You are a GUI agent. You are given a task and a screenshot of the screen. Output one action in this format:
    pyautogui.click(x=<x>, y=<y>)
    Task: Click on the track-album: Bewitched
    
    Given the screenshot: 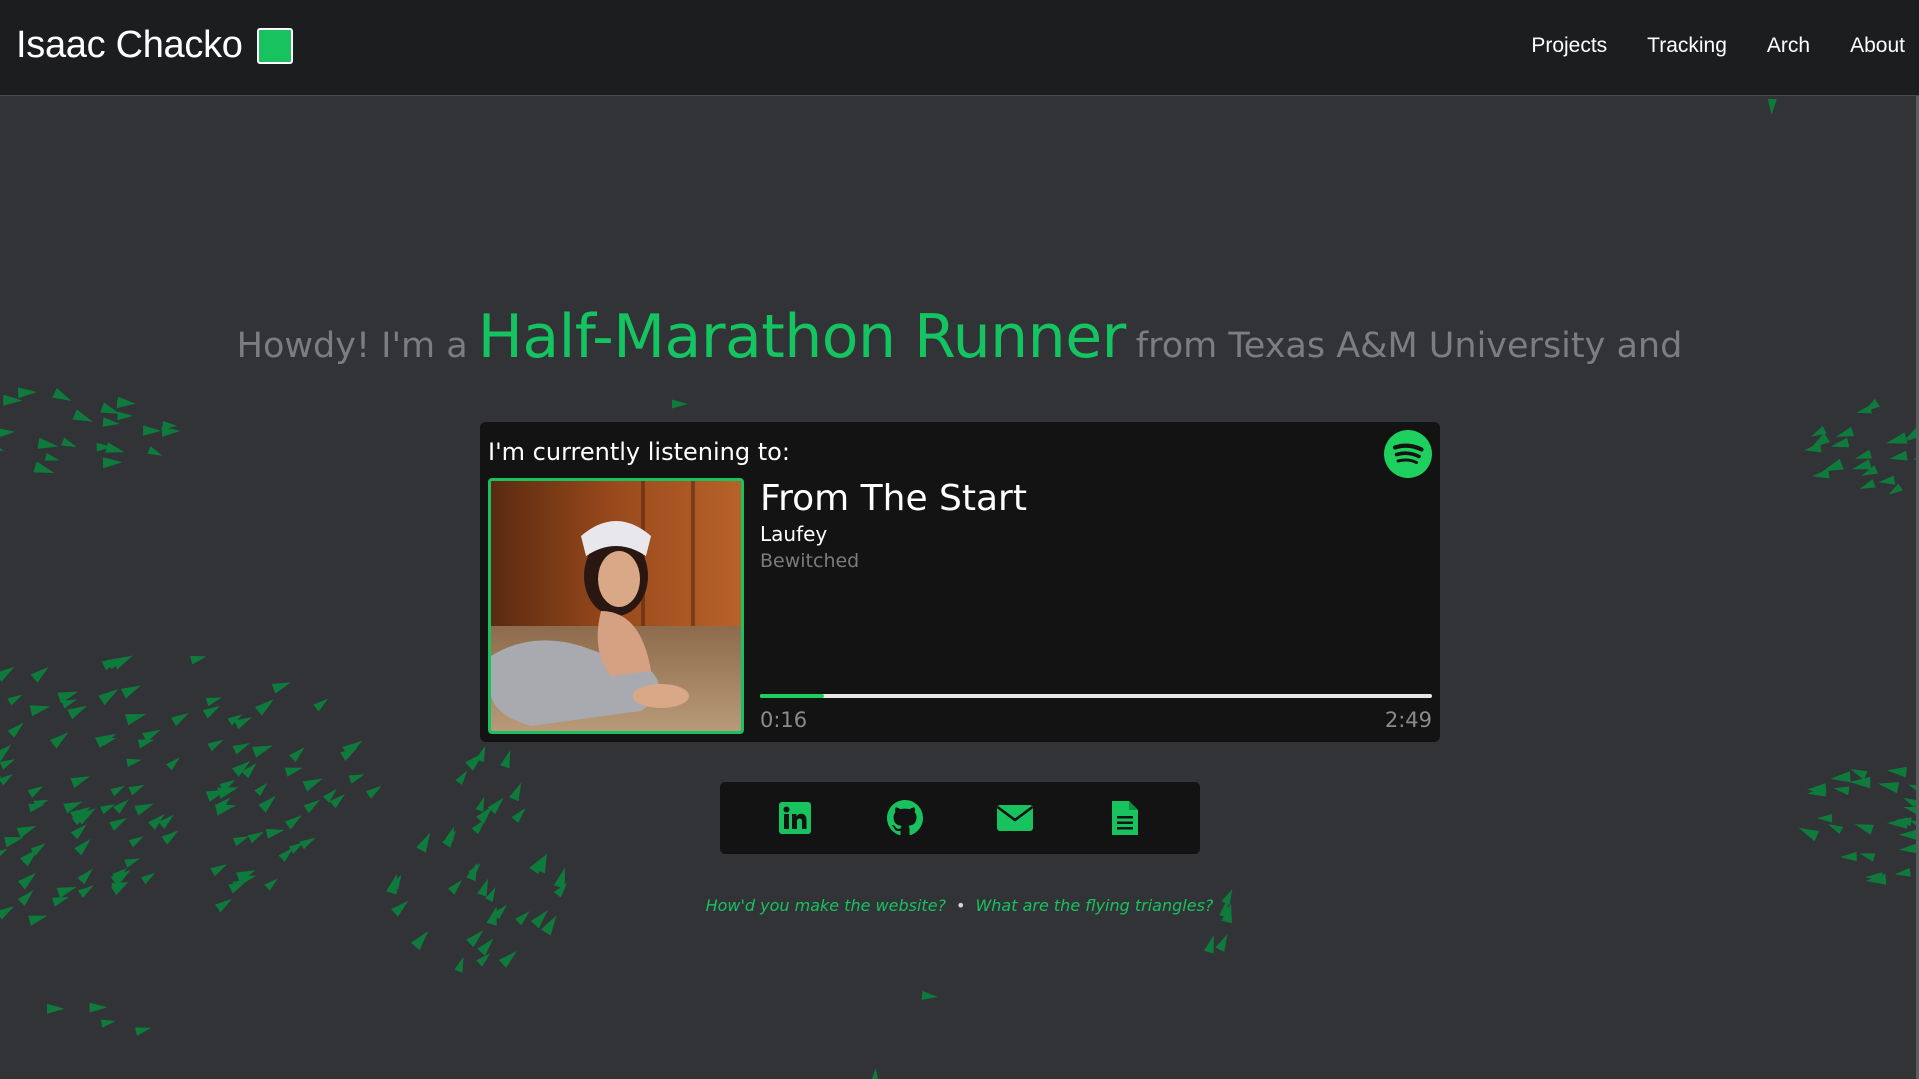 What is the action you would take?
    pyautogui.click(x=810, y=561)
    